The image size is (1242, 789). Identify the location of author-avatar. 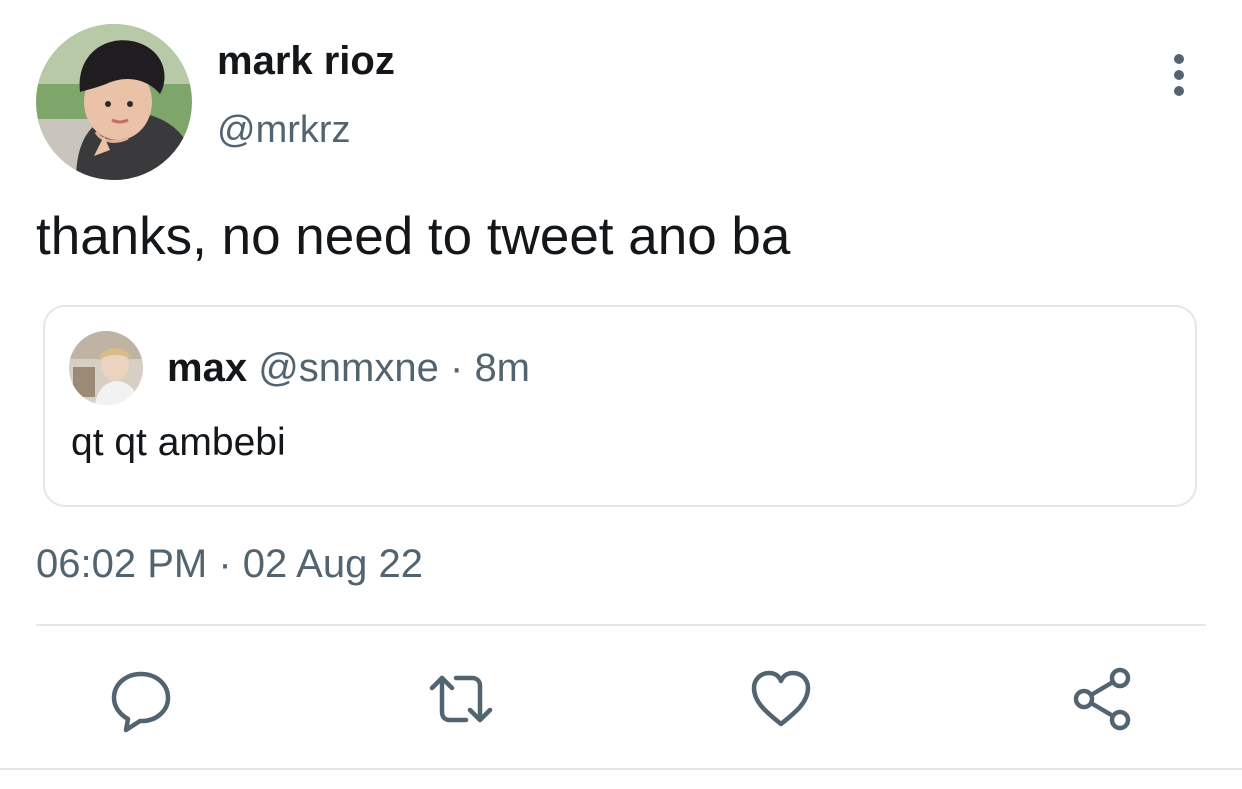
(114, 102).